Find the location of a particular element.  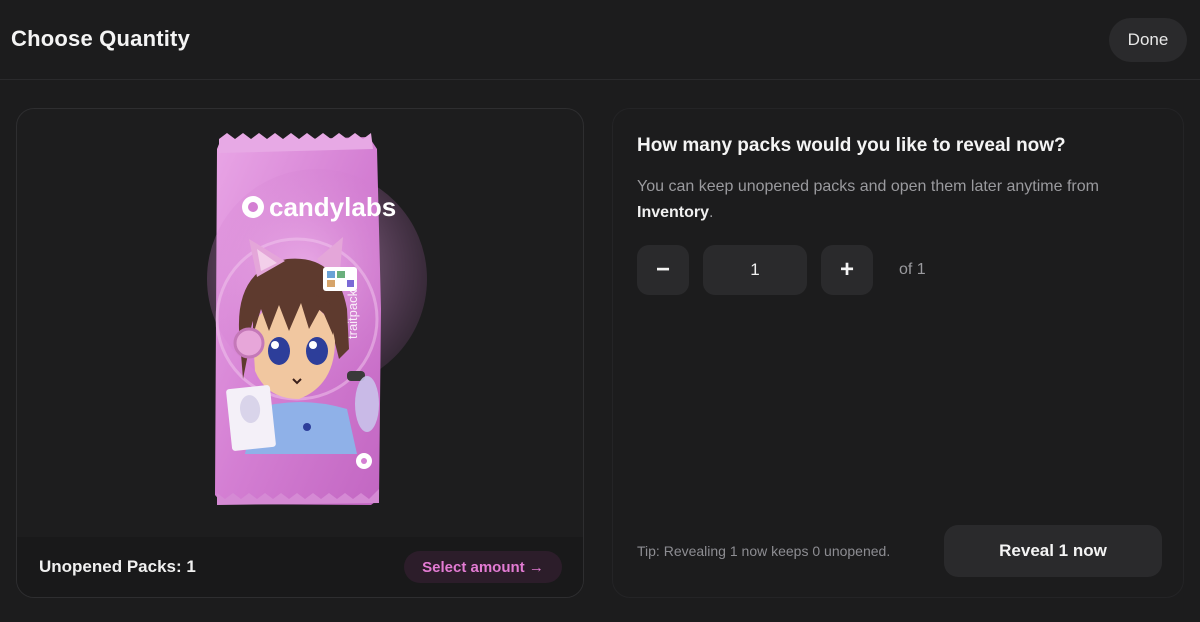

trait-pack-image: candylabs traitpack is located at coordinates (317, 319).